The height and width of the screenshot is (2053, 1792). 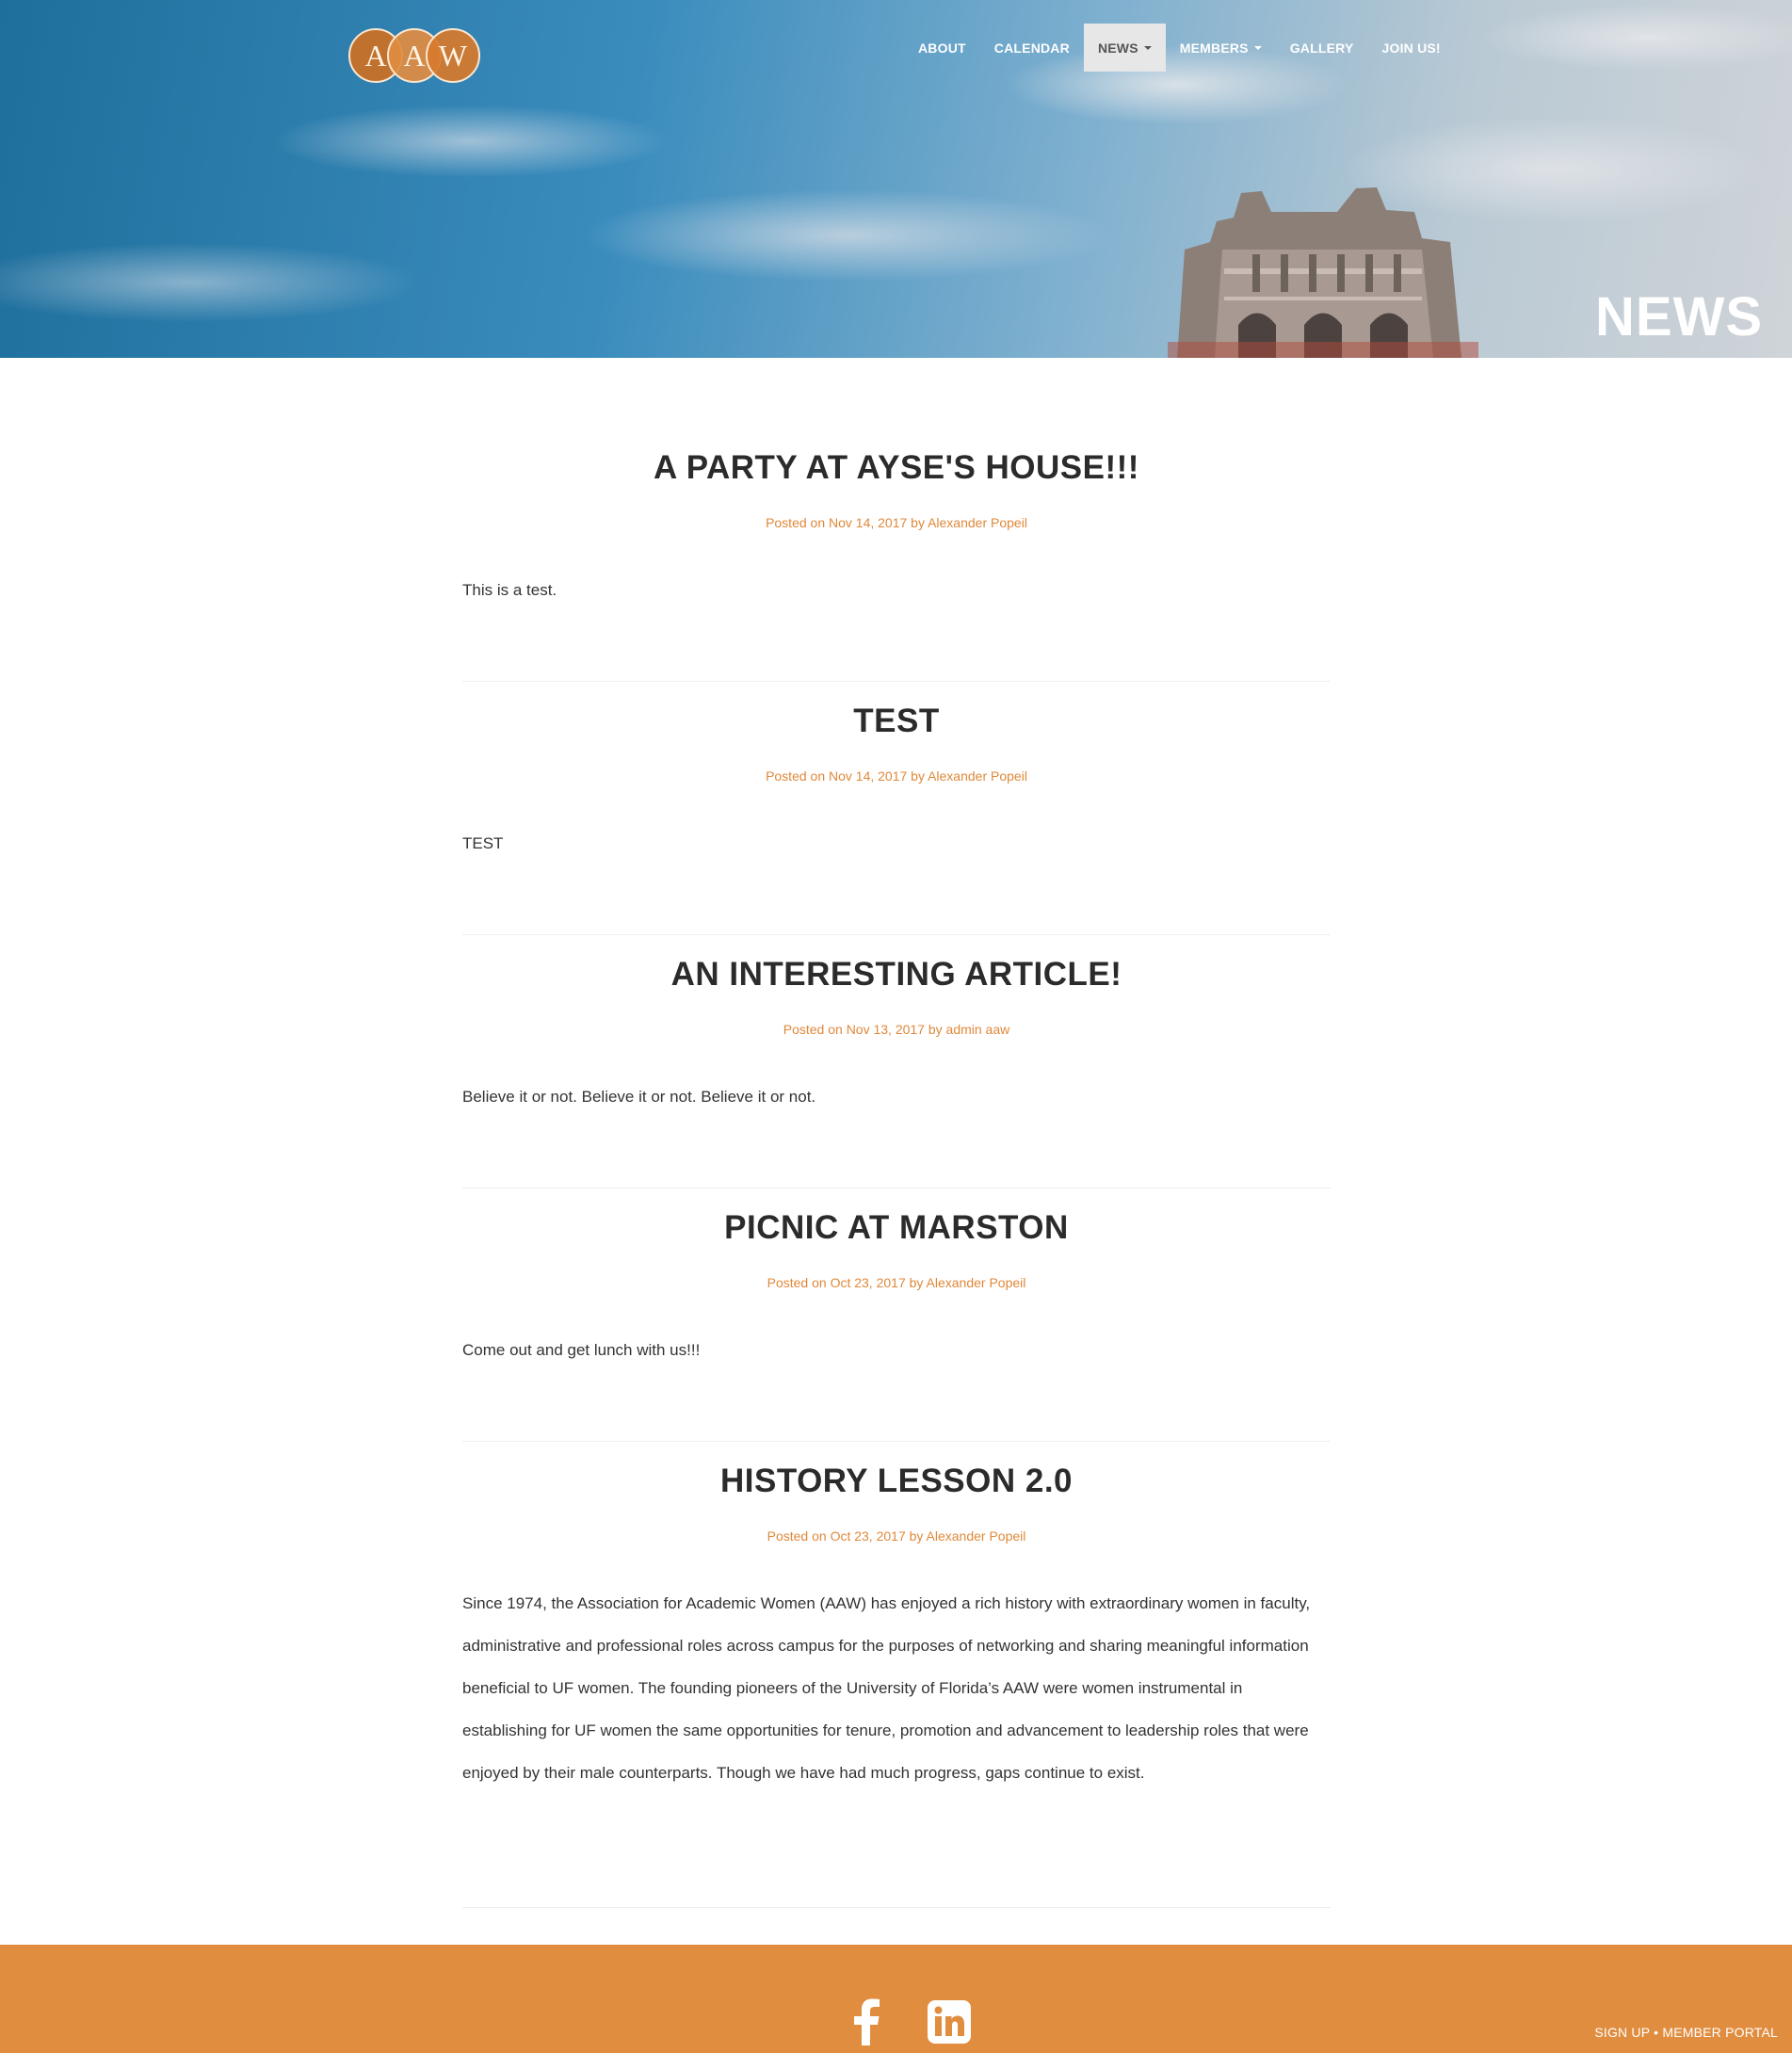 I want to click on logo-letter: W, so click(x=453, y=55).